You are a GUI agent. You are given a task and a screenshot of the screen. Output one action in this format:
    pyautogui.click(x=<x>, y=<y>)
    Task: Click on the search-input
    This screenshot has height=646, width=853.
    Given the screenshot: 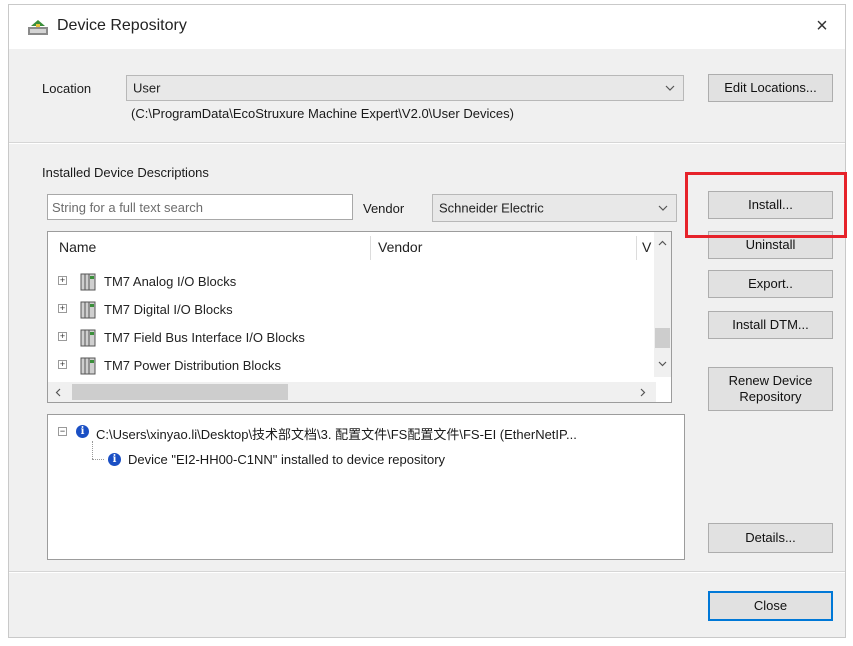 What is the action you would take?
    pyautogui.click(x=200, y=207)
    